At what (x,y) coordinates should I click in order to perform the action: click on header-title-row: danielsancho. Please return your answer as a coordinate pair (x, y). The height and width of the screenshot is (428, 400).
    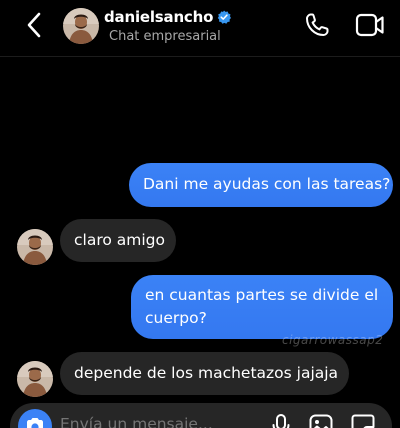
    Looking at the image, I should click on (168, 17).